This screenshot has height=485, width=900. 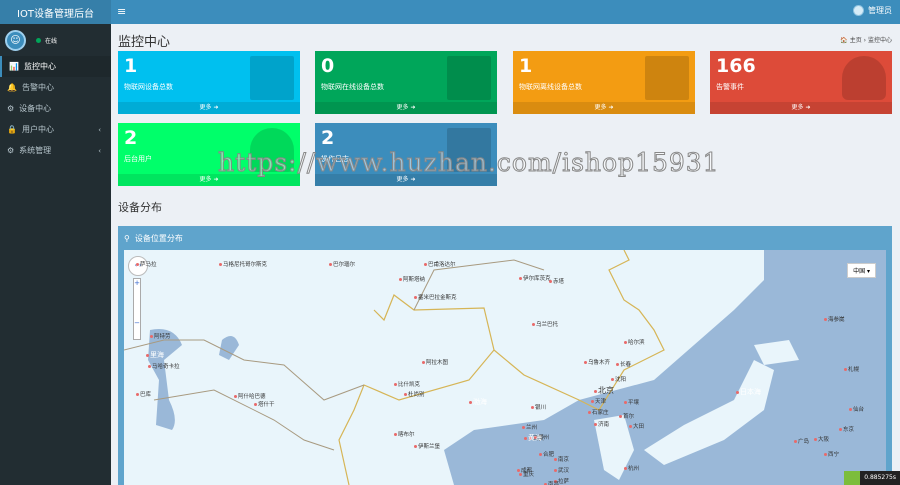 I want to click on debug-trace-badge: 0.885275s, so click(x=872, y=478).